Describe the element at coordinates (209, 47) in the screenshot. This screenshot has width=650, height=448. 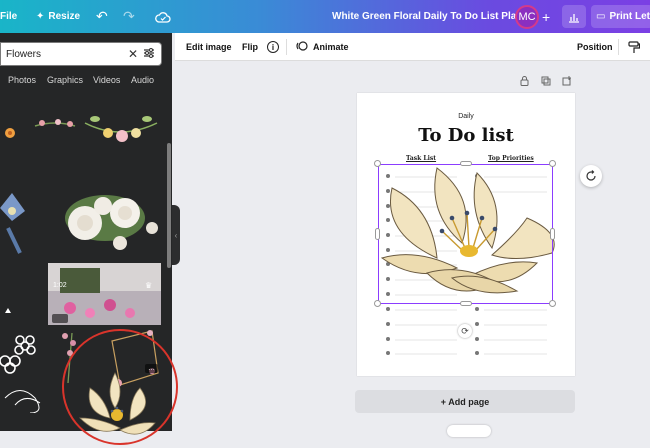
I see `edit-image-button: Edit image` at that location.